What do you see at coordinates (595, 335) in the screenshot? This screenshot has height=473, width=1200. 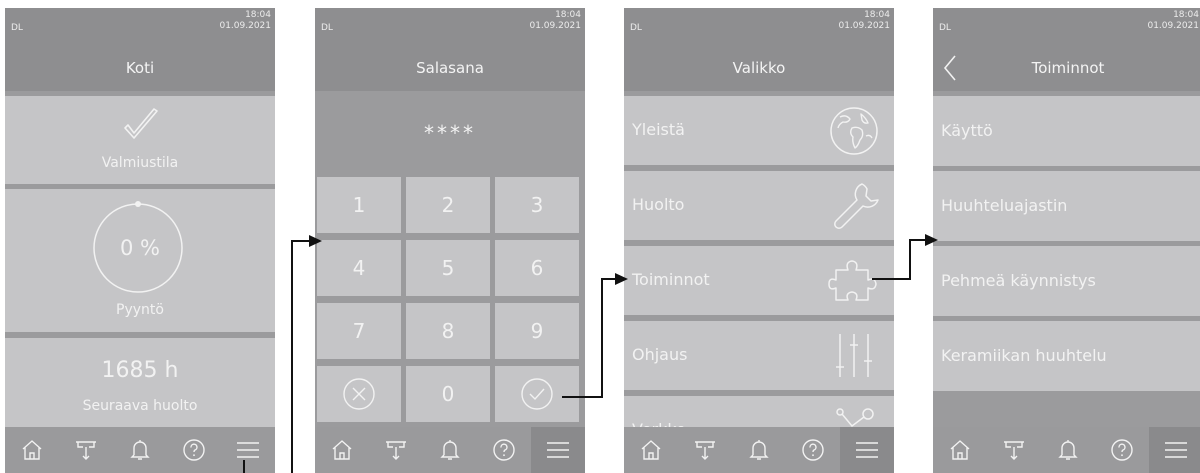 I see `arrow-password-to-menu` at bounding box center [595, 335].